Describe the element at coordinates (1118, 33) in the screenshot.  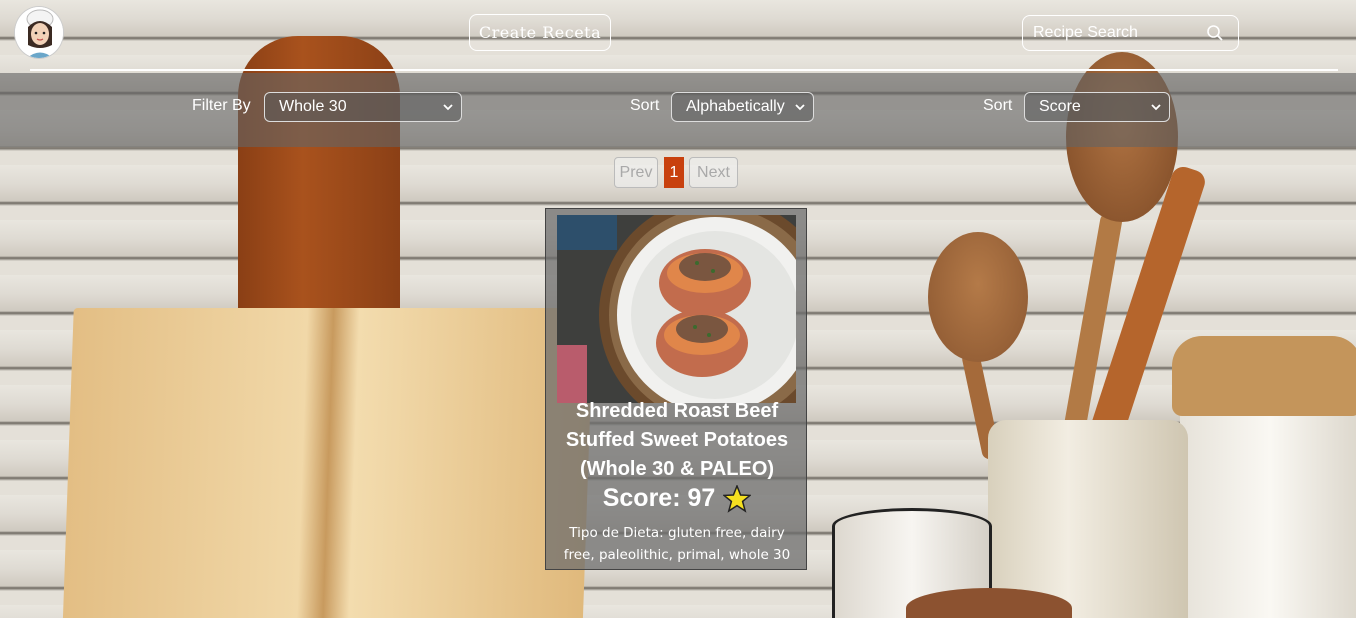
I see `search-input` at that location.